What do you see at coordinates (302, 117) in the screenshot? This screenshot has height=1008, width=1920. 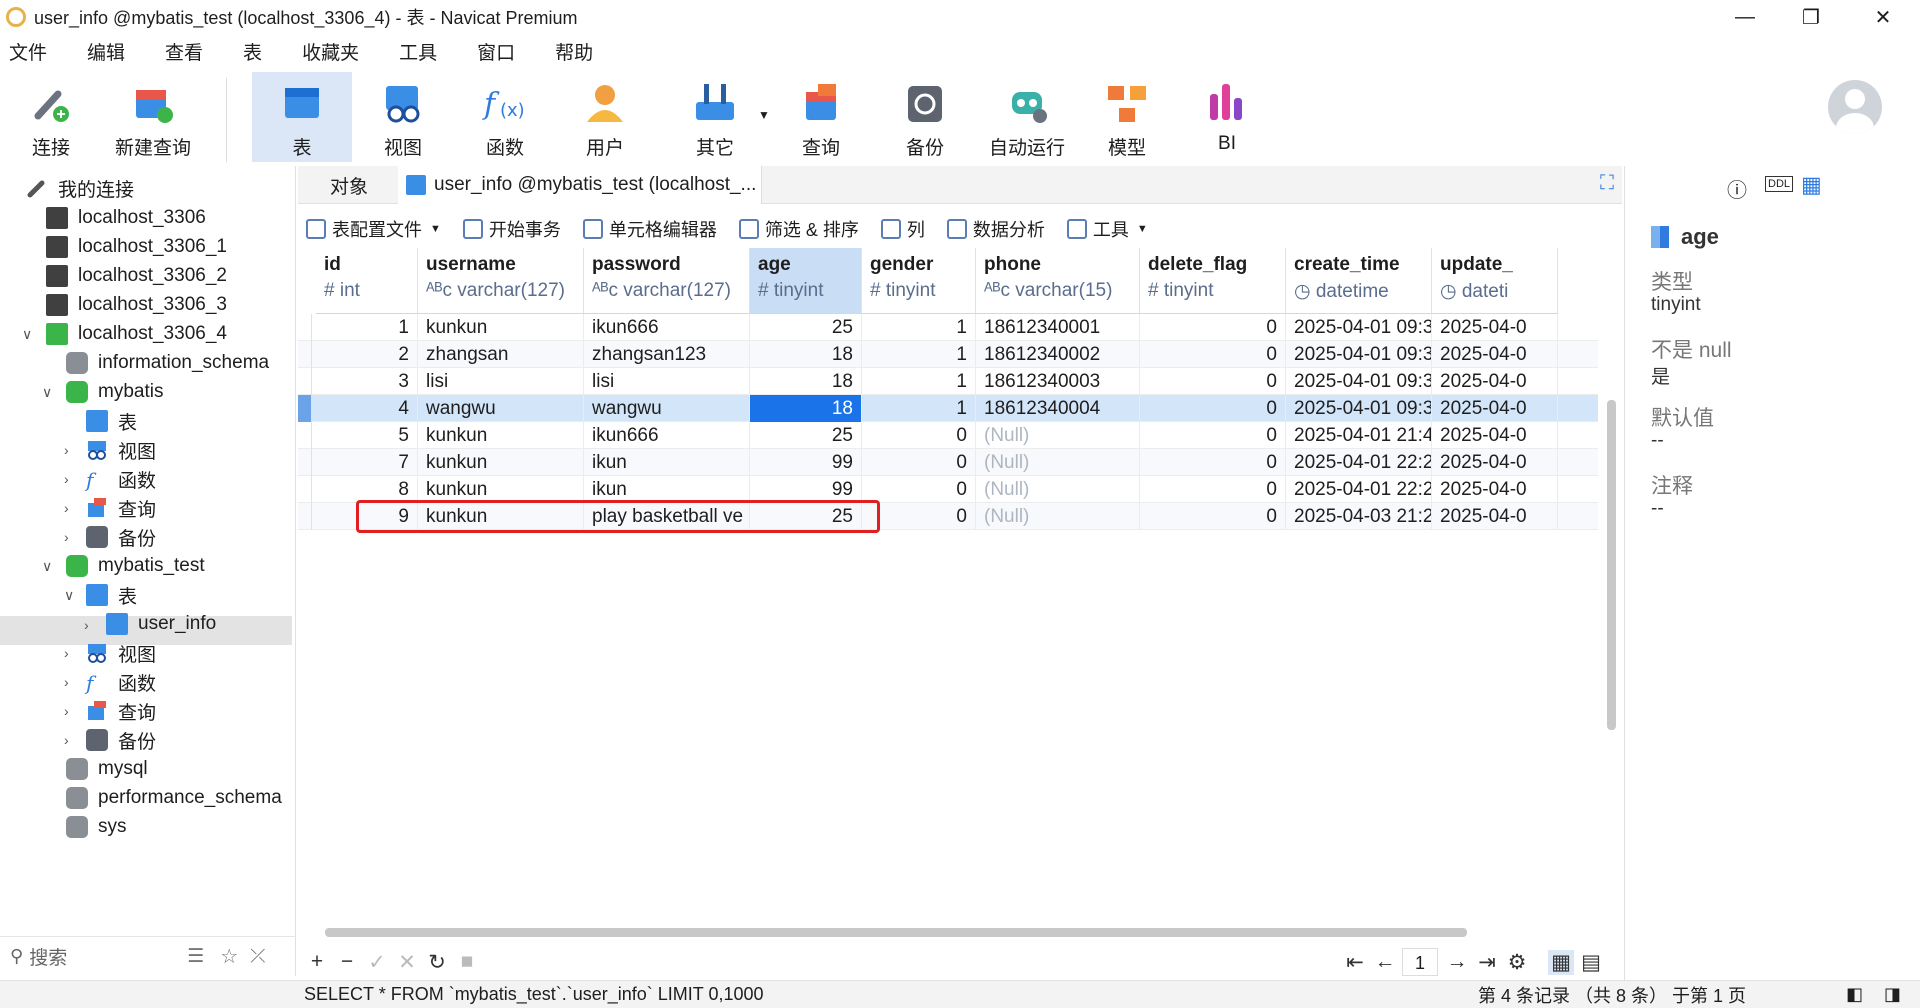 I see `table-button: 表` at bounding box center [302, 117].